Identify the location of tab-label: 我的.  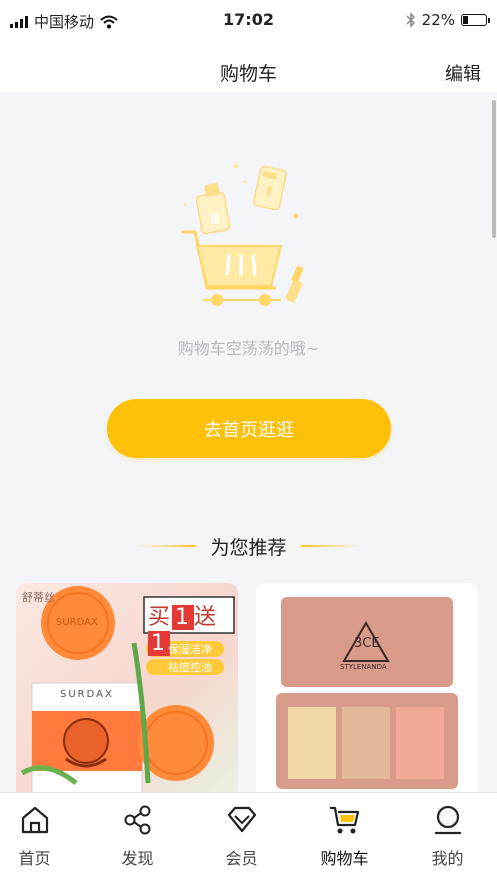
(447, 858).